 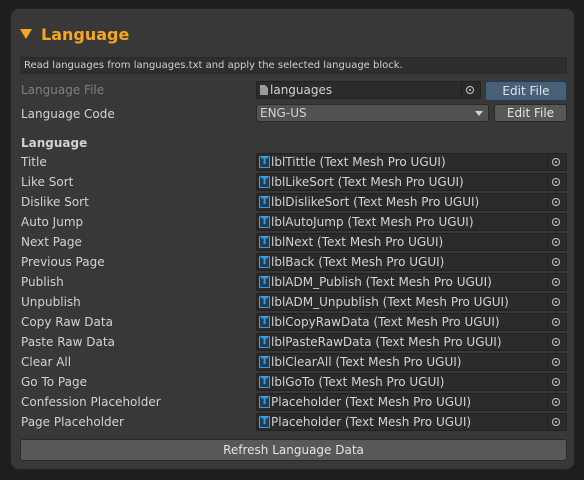 I want to click on refresh-language-data-button: Refresh Language Data, so click(x=293, y=450).